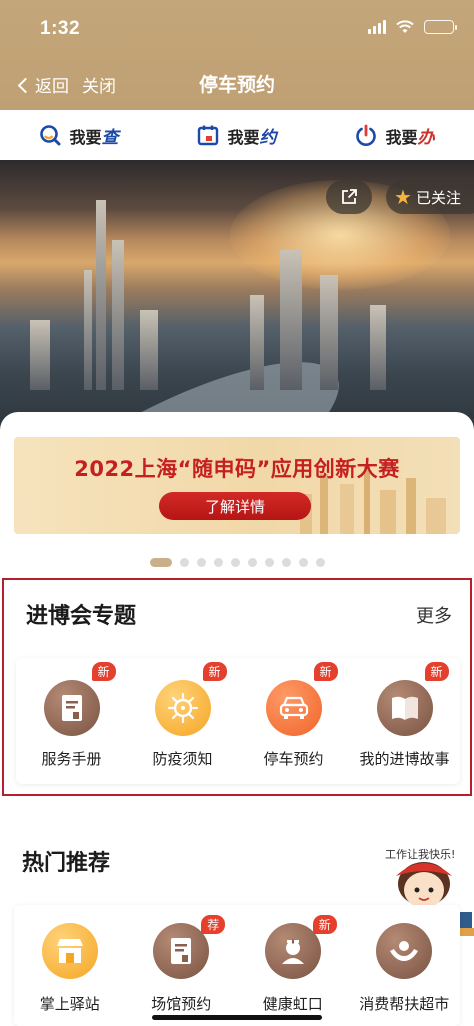  Describe the element at coordinates (71, 708) in the screenshot. I see `handbook-icon` at that location.